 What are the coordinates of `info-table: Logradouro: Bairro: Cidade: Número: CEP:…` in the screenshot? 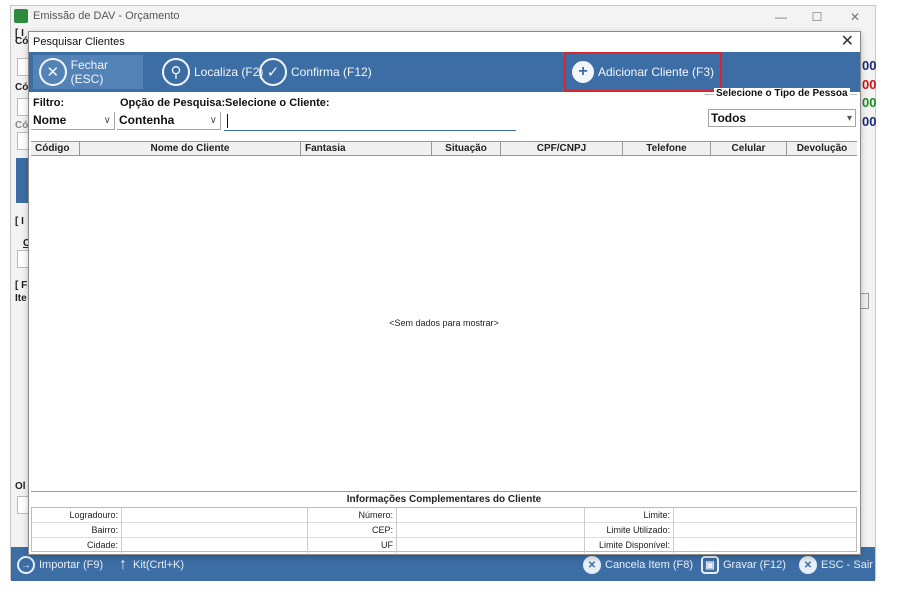 It's located at (444, 530).